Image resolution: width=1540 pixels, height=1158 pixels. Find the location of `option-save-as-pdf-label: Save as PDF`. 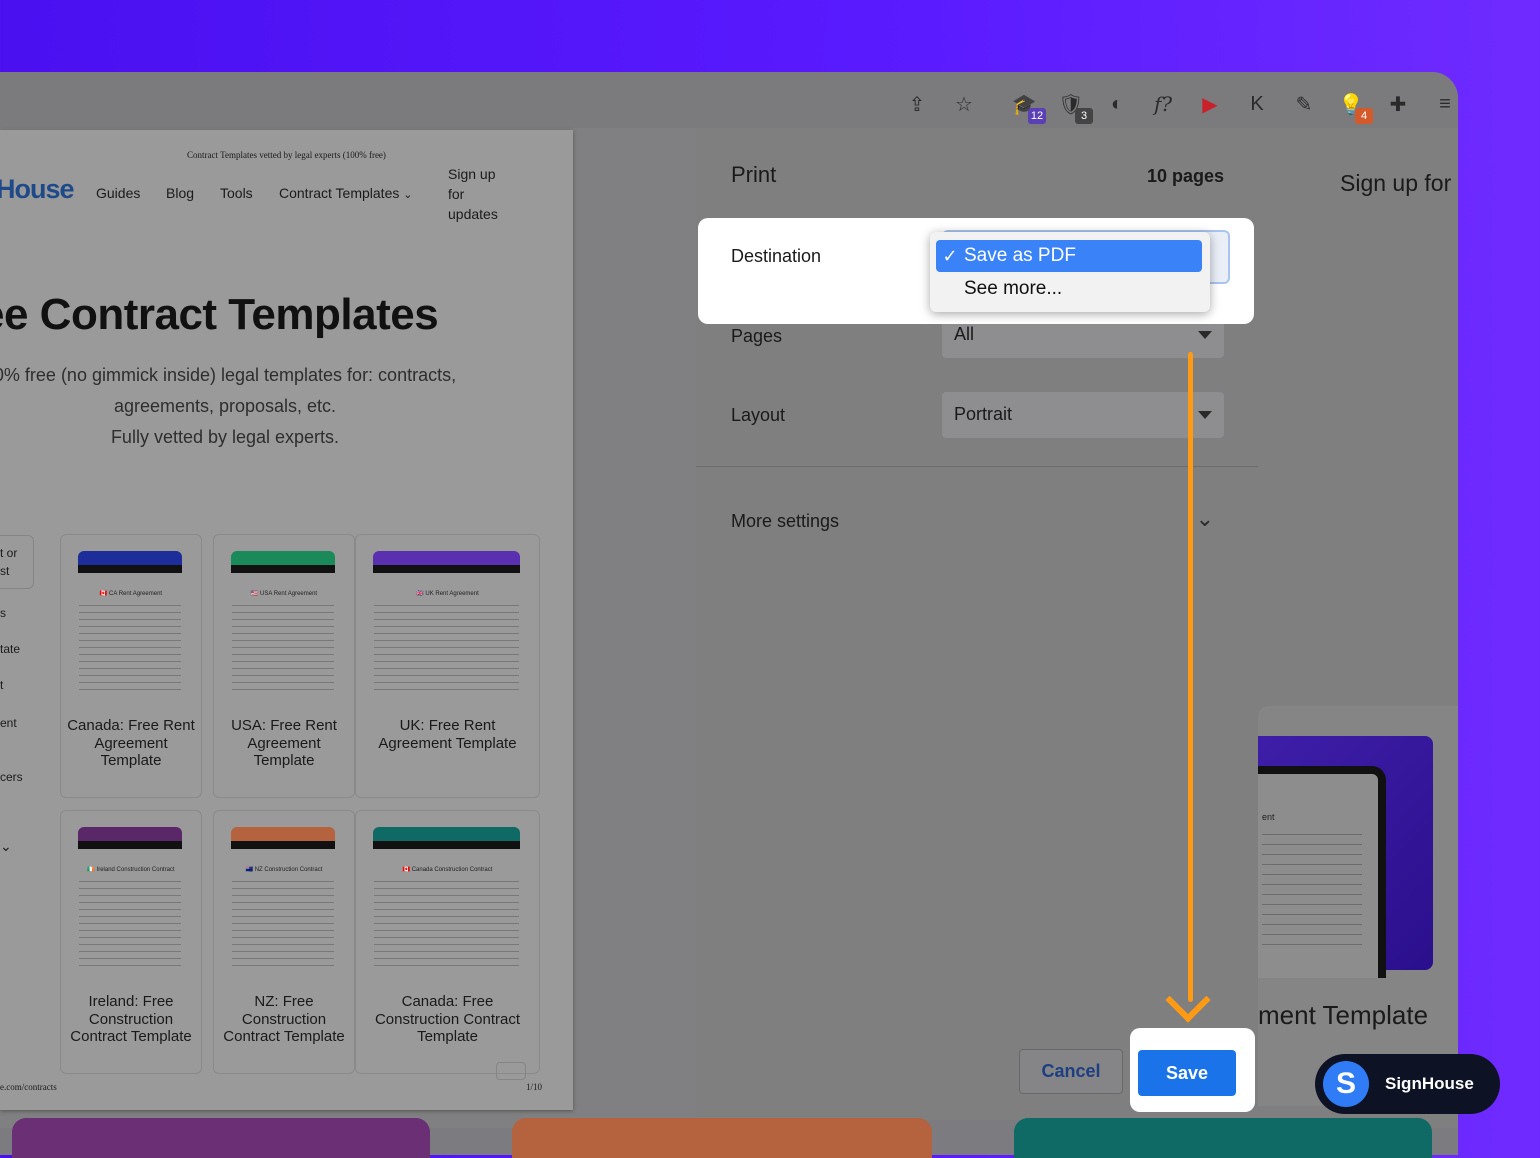

option-save-as-pdf-label: Save as PDF is located at coordinates (1020, 255).